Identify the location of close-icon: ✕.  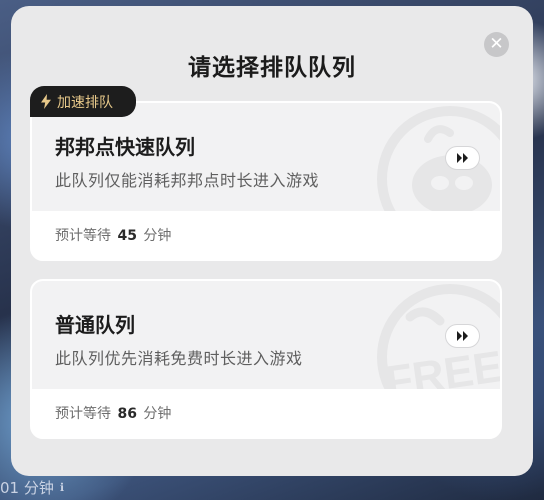
(496, 44).